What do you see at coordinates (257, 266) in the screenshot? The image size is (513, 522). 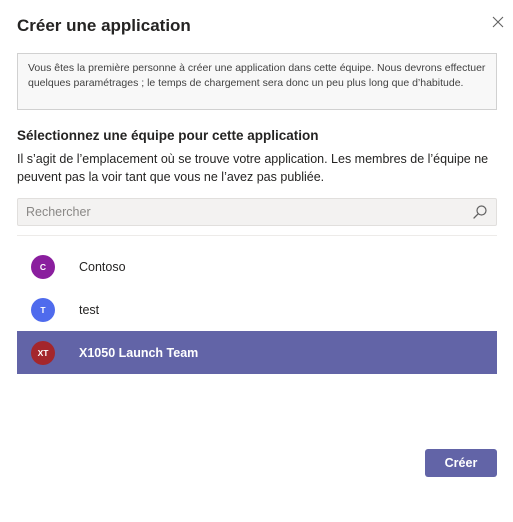 I see `team-item-contoso: C Contoso` at bounding box center [257, 266].